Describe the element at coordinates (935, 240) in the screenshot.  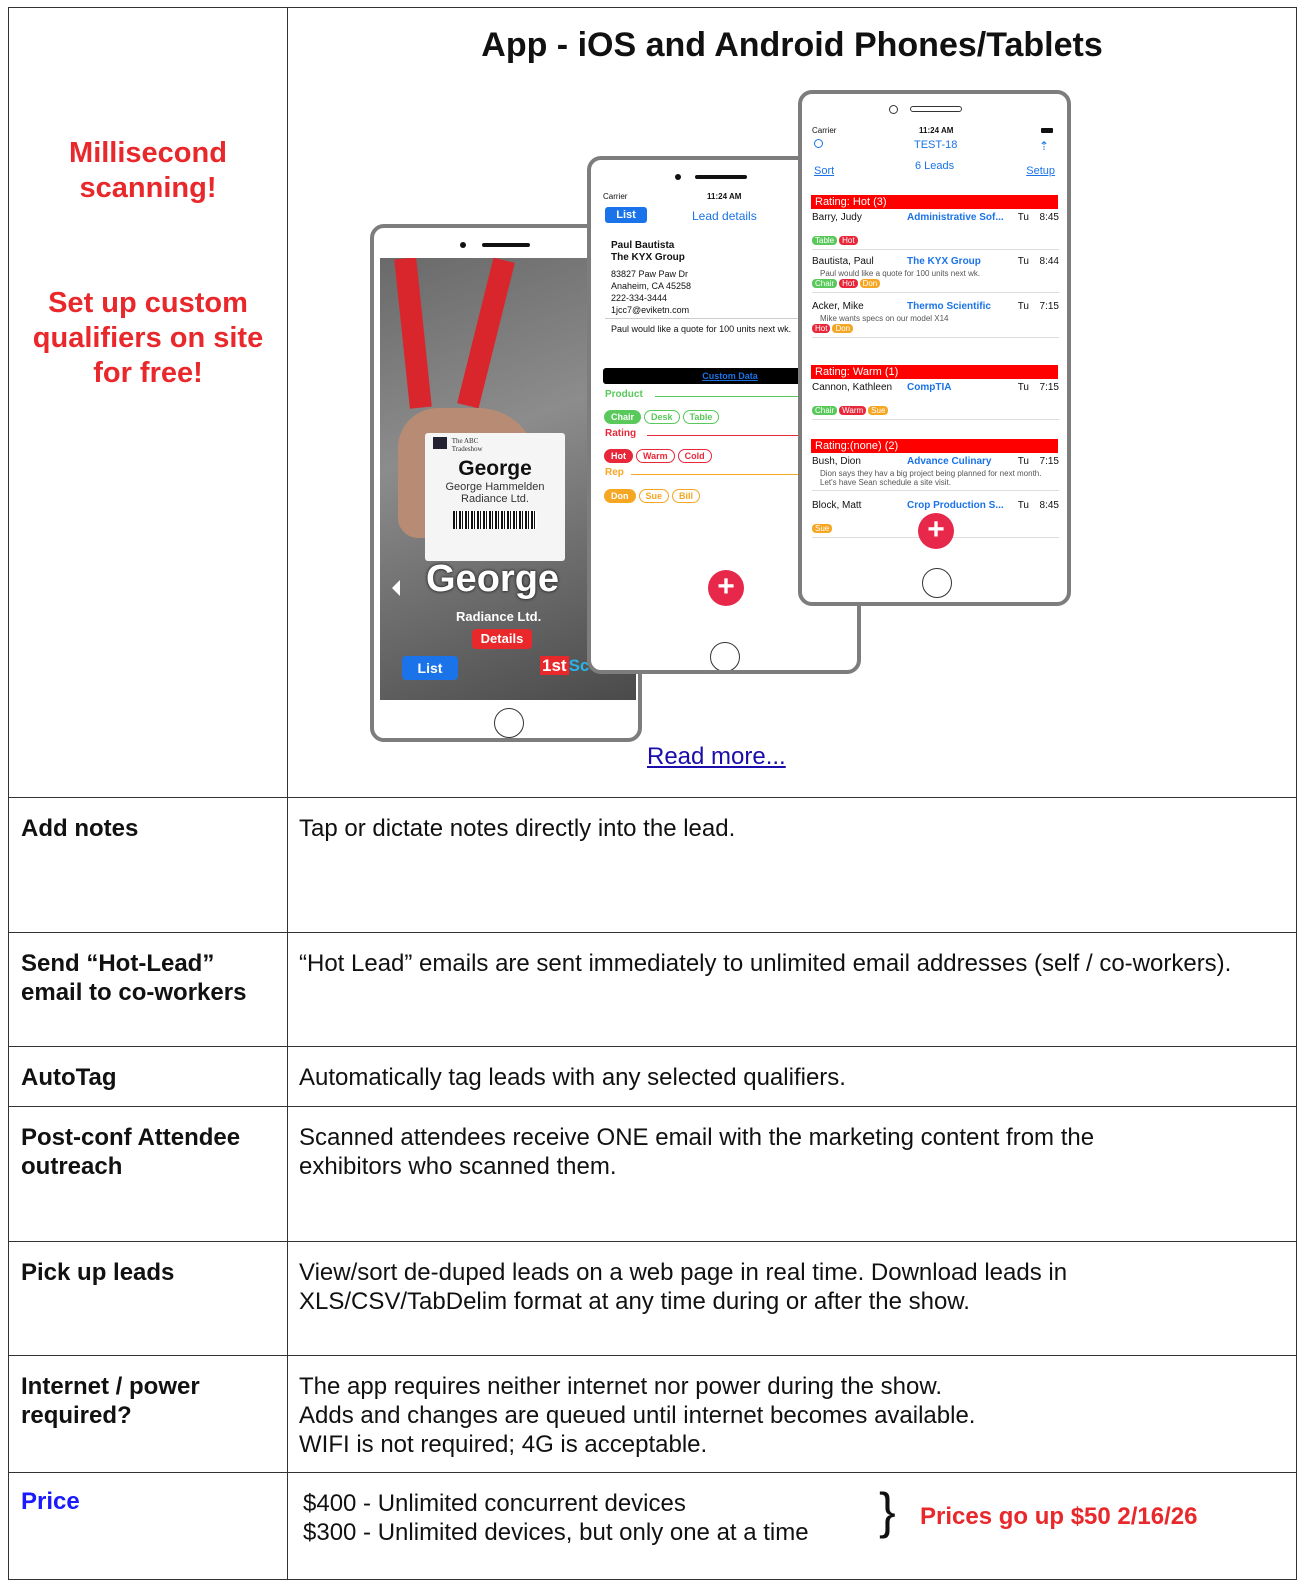
I see `lead-tags: Table Hot` at that location.